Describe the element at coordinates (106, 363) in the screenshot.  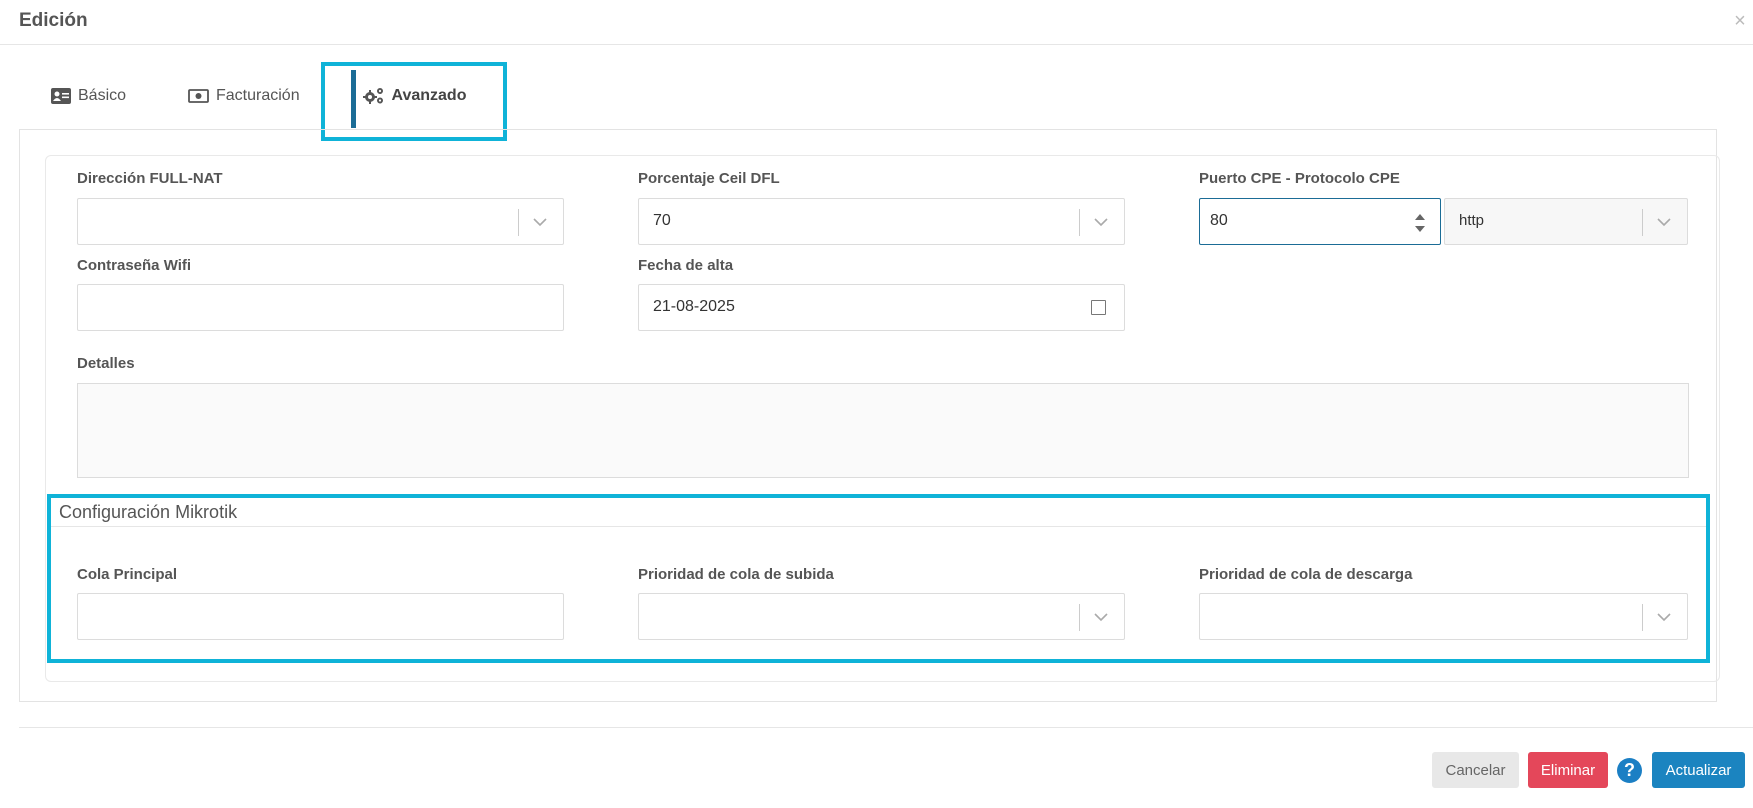
I see `detalles-label: Detalles` at that location.